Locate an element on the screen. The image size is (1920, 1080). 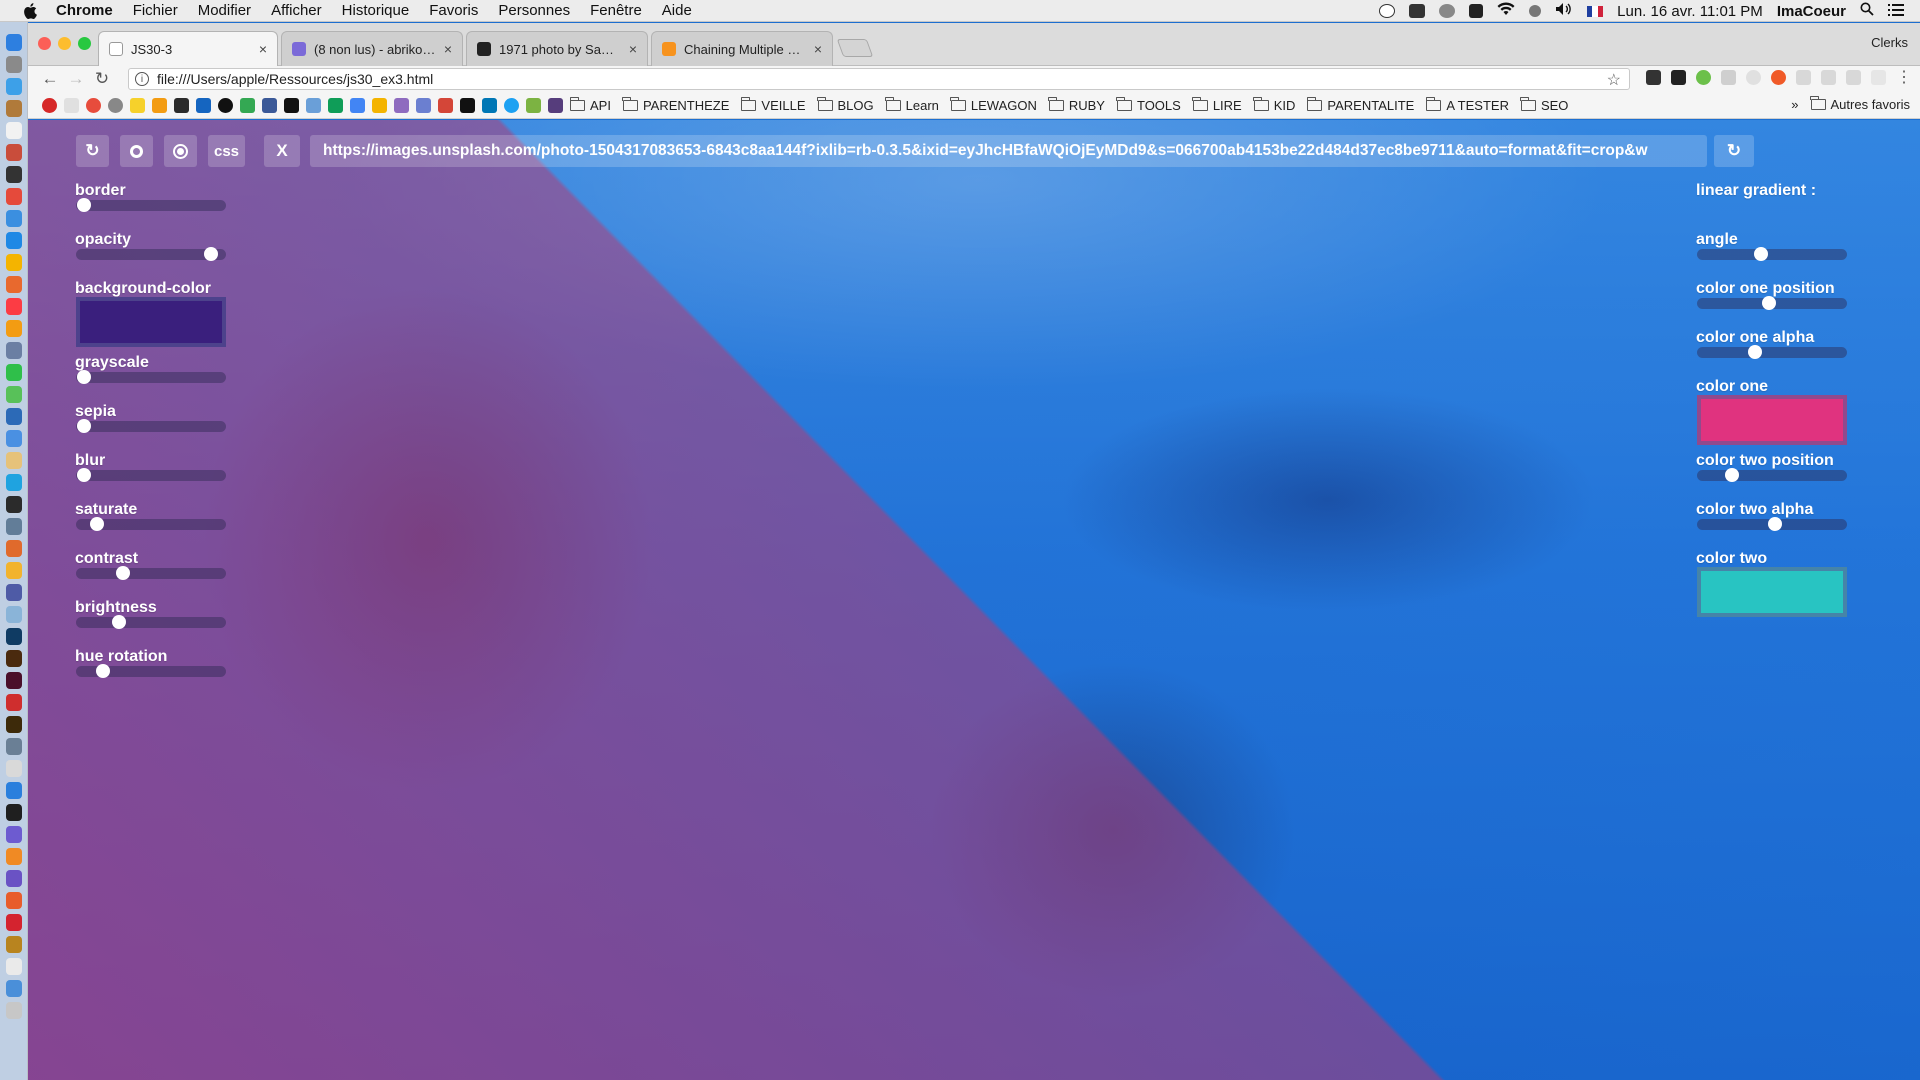
menu-personnes: Personnes is located at coordinates (534, 10).